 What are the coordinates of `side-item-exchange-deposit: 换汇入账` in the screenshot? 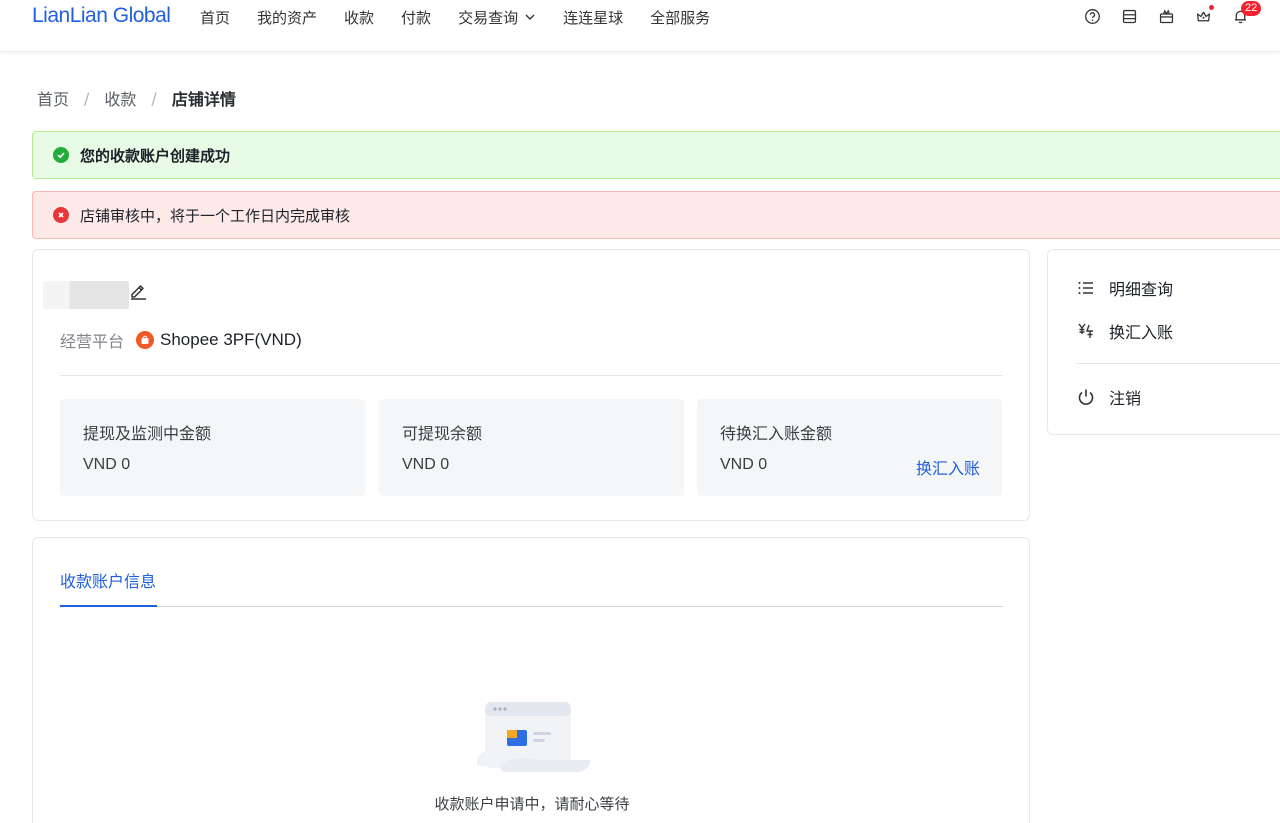 It's located at (1124, 331).